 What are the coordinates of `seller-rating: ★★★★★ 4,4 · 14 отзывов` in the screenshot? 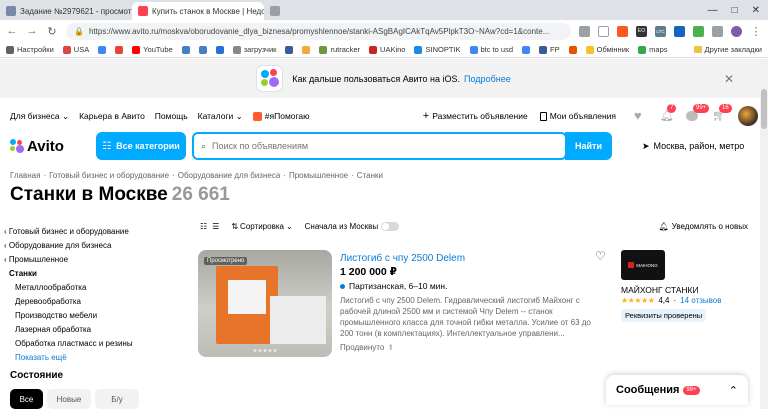 It's located at (671, 300).